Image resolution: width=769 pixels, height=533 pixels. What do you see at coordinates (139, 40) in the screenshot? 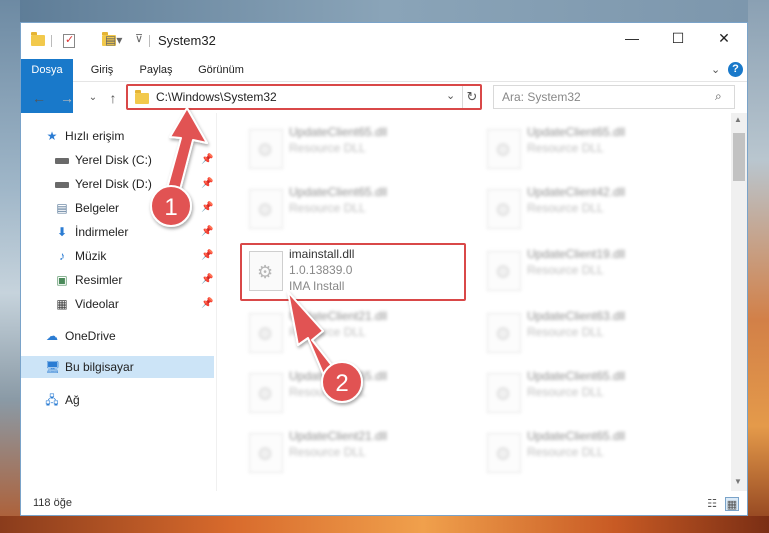
I see `quick-access-dropdown-icon: ⊽` at bounding box center [139, 40].